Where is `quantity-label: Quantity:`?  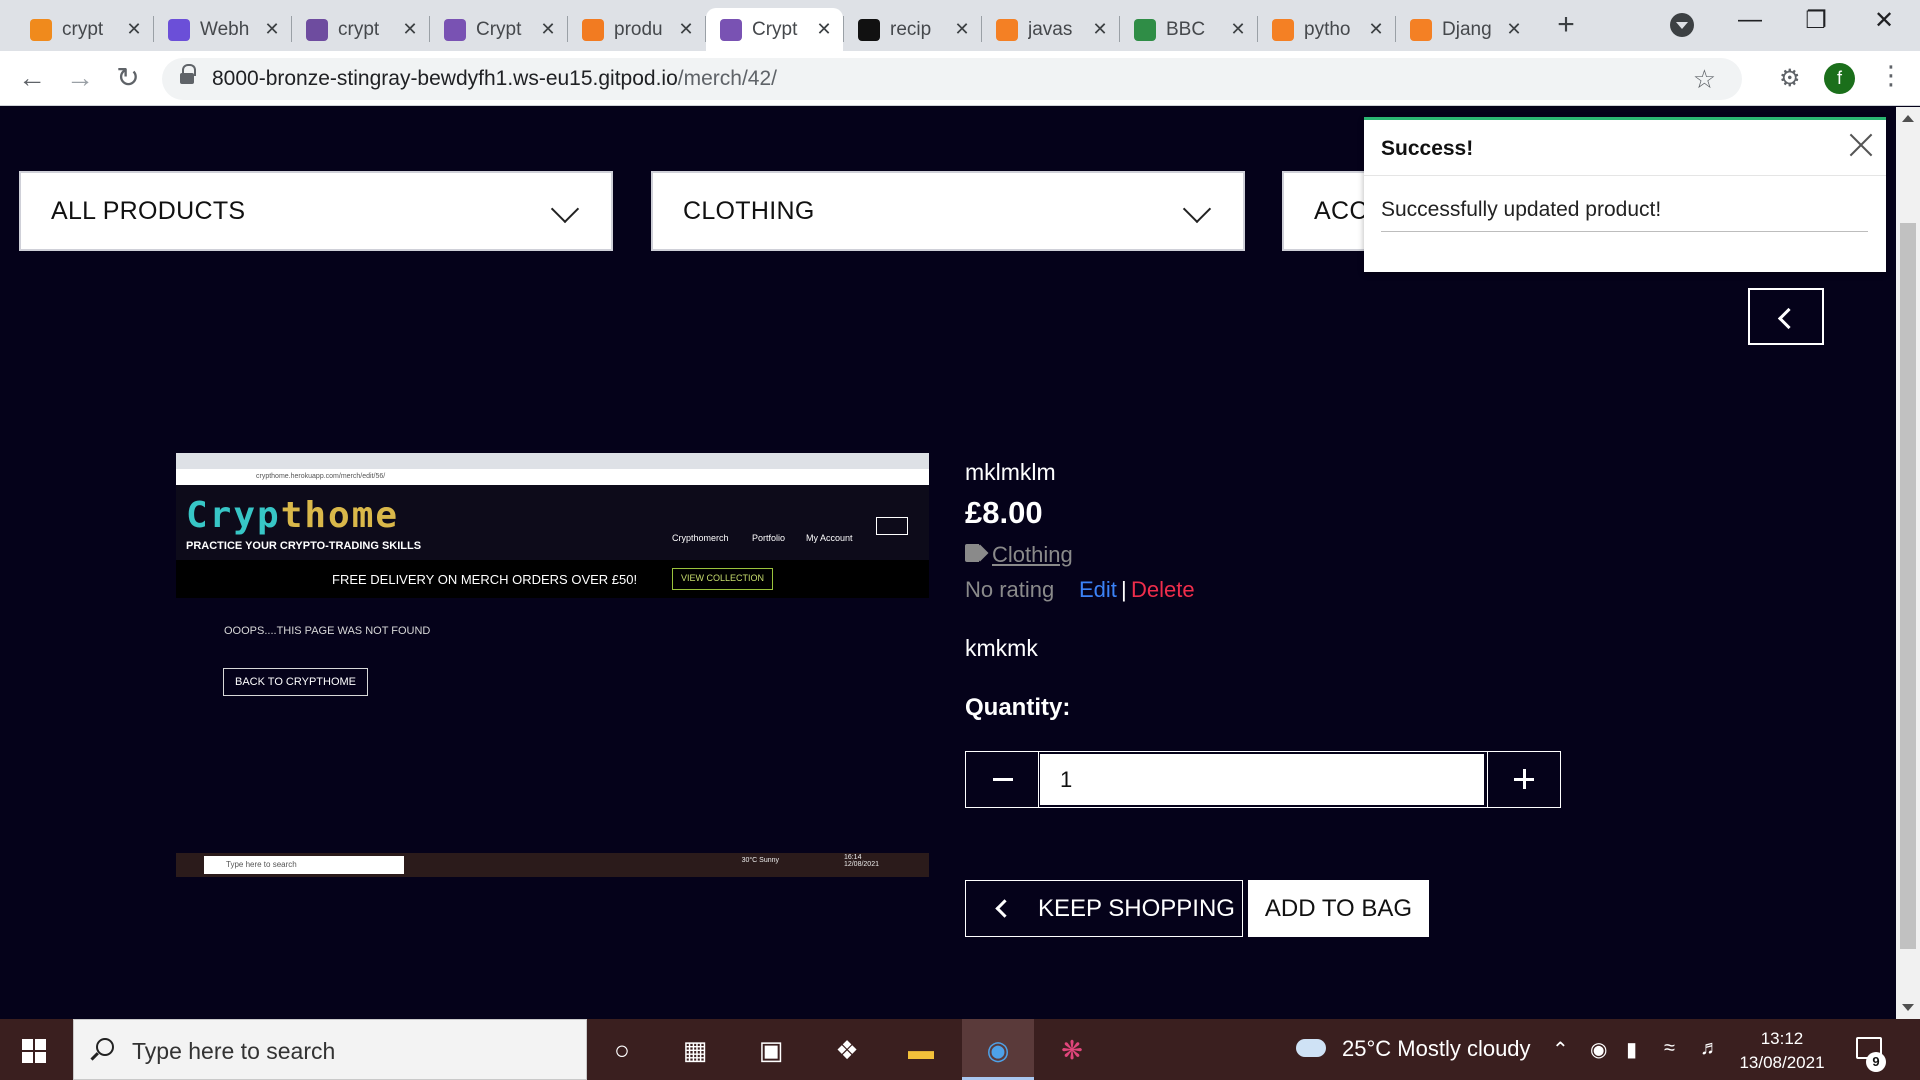 quantity-label: Quantity: is located at coordinates (1018, 707).